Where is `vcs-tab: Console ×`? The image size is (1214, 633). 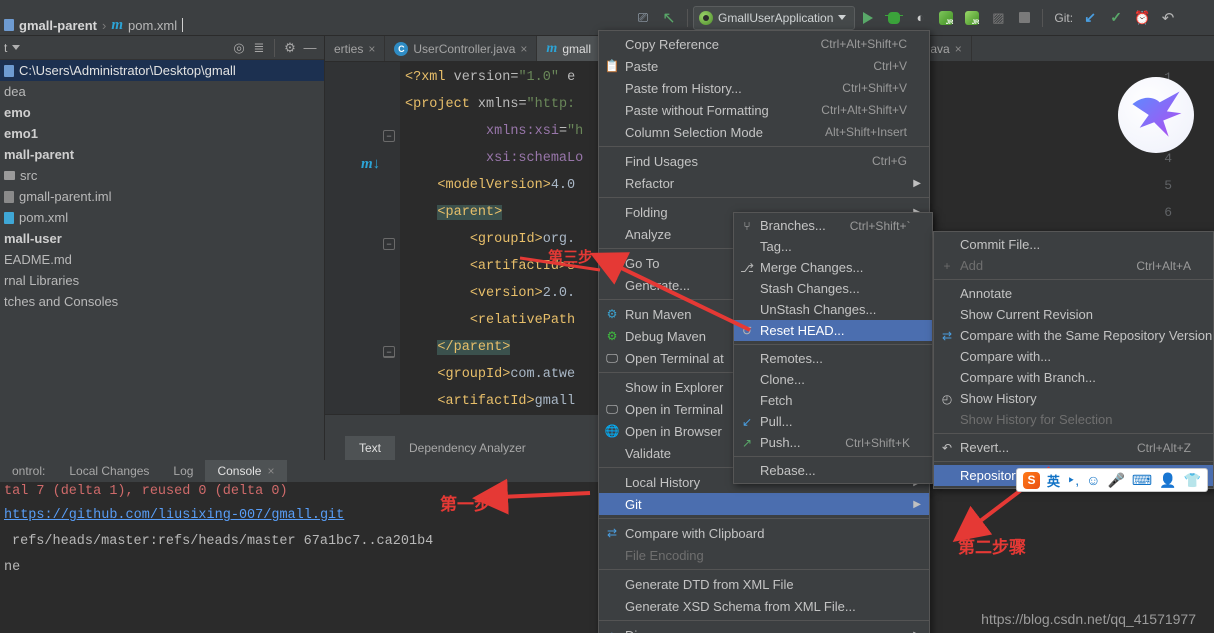
vcs-tab: Console × is located at coordinates (246, 471).